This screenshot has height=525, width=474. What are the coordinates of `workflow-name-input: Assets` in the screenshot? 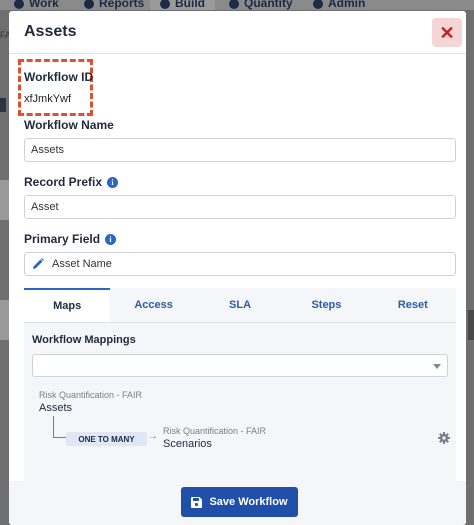 It's located at (240, 150).